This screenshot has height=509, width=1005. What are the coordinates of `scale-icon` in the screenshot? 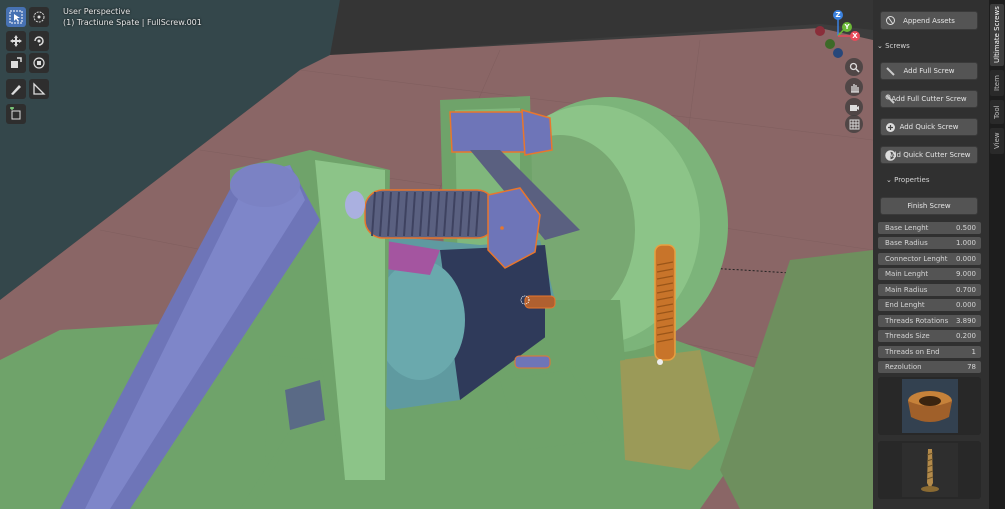 It's located at (16, 62).